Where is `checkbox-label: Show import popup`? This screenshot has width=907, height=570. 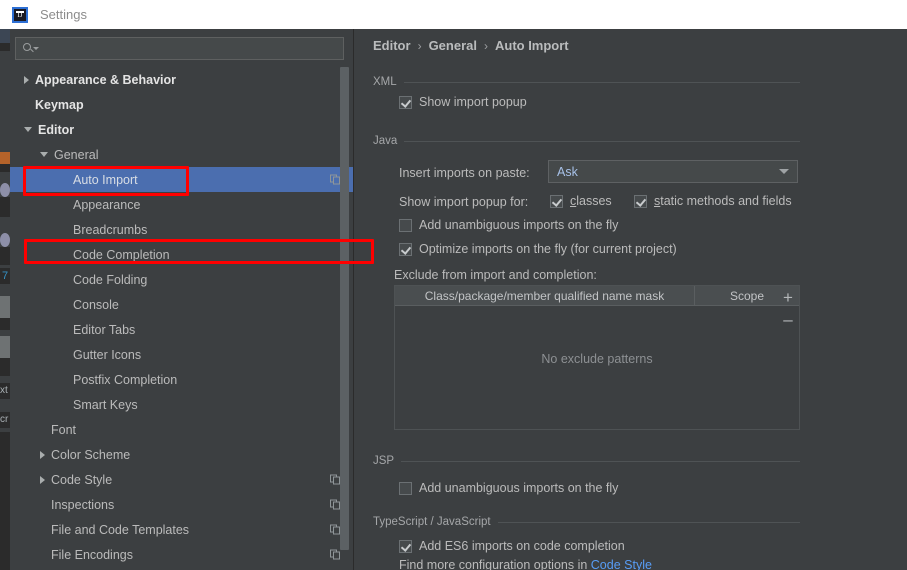 checkbox-label: Show import popup is located at coordinates (473, 102).